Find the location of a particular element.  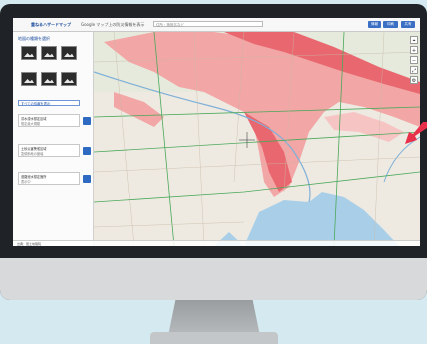

settings-icon: ⚙ is located at coordinates (414, 80).